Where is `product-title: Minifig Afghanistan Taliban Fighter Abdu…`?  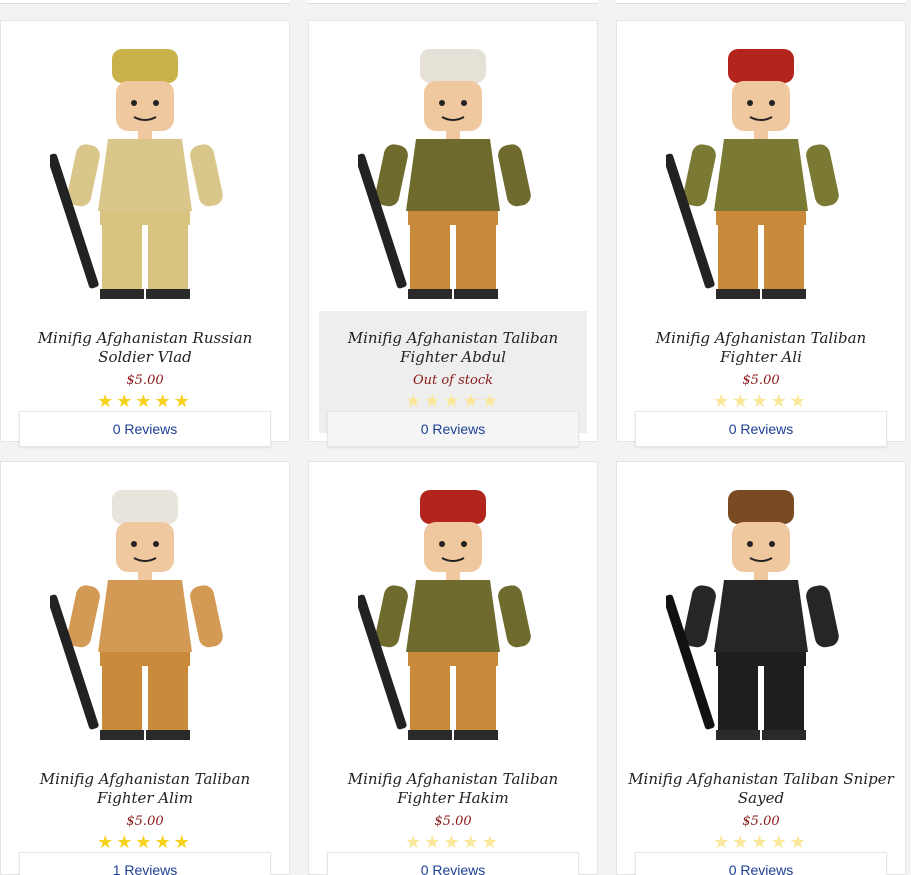 product-title: Minifig Afghanistan Taliban Fighter Abdu… is located at coordinates (453, 348).